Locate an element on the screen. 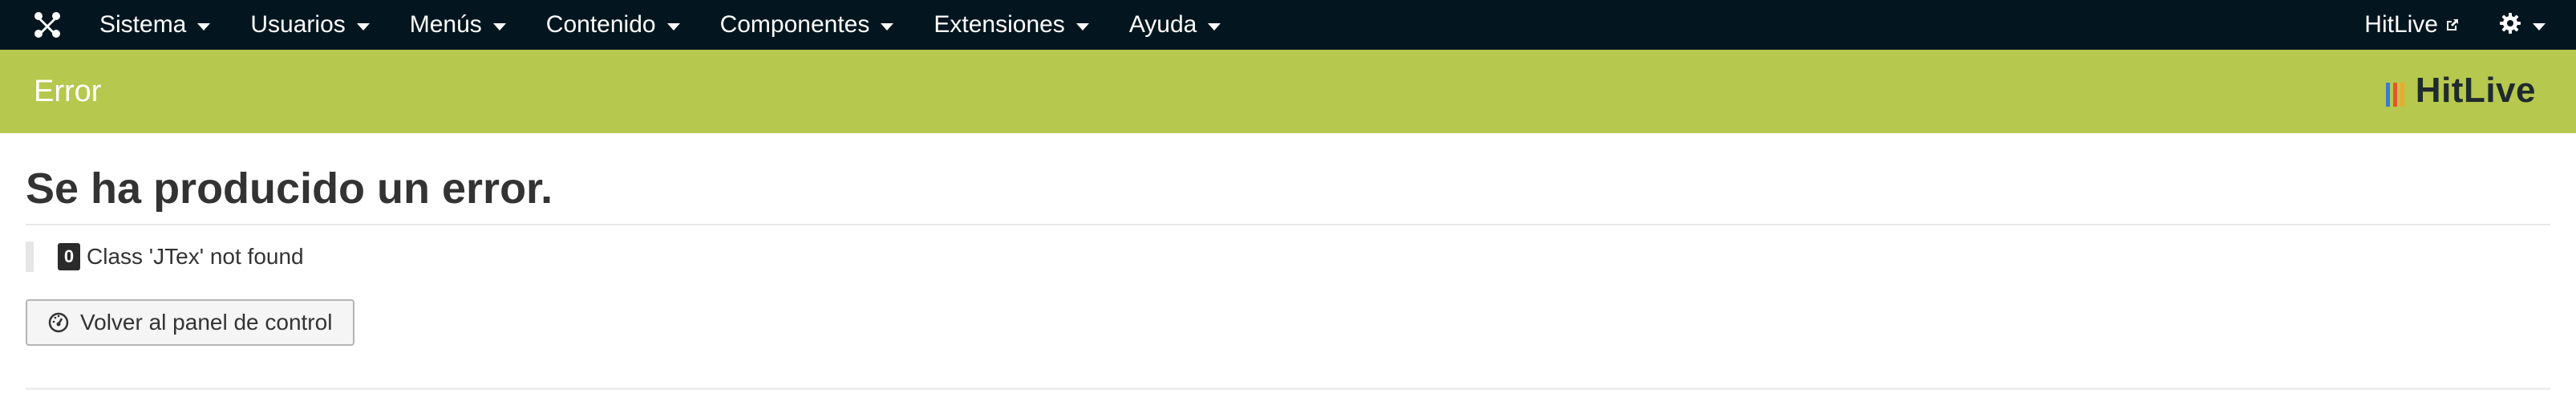 This screenshot has width=2576, height=414. back-to-dashboard-button: Volver al panel de control is located at coordinates (190, 323).